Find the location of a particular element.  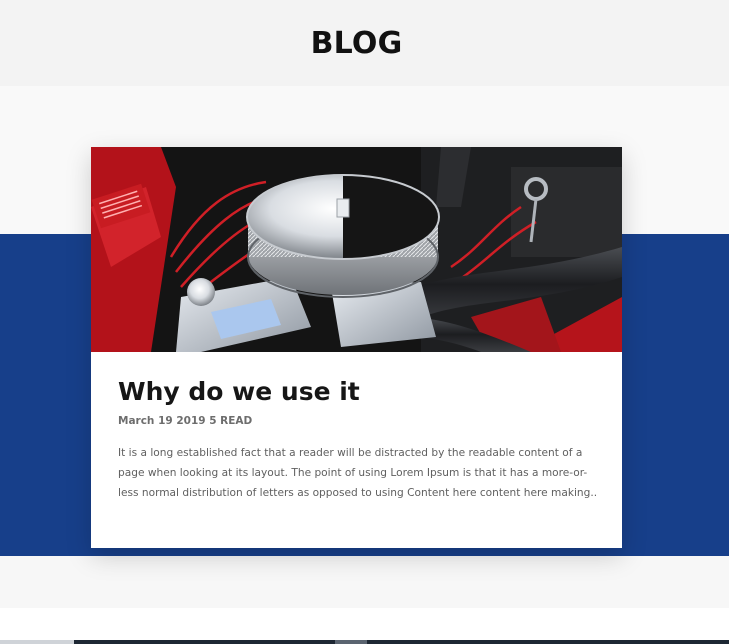

bottom-edge-bar is located at coordinates (401, 642).